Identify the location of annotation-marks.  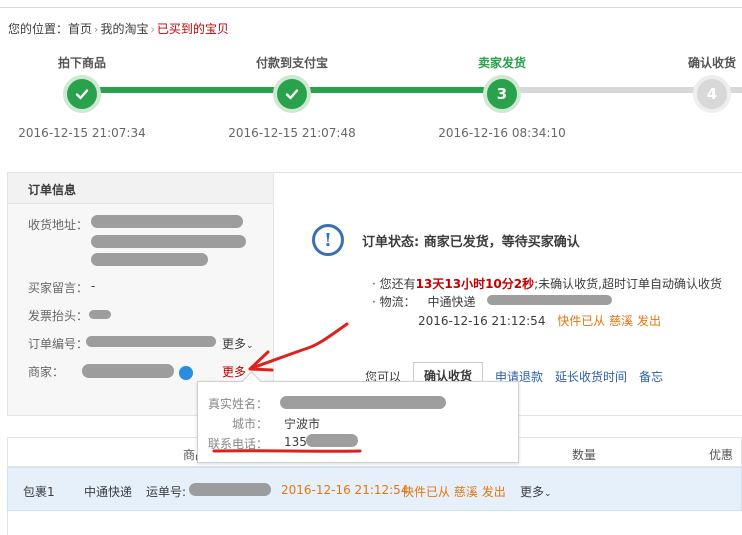
(287, 387).